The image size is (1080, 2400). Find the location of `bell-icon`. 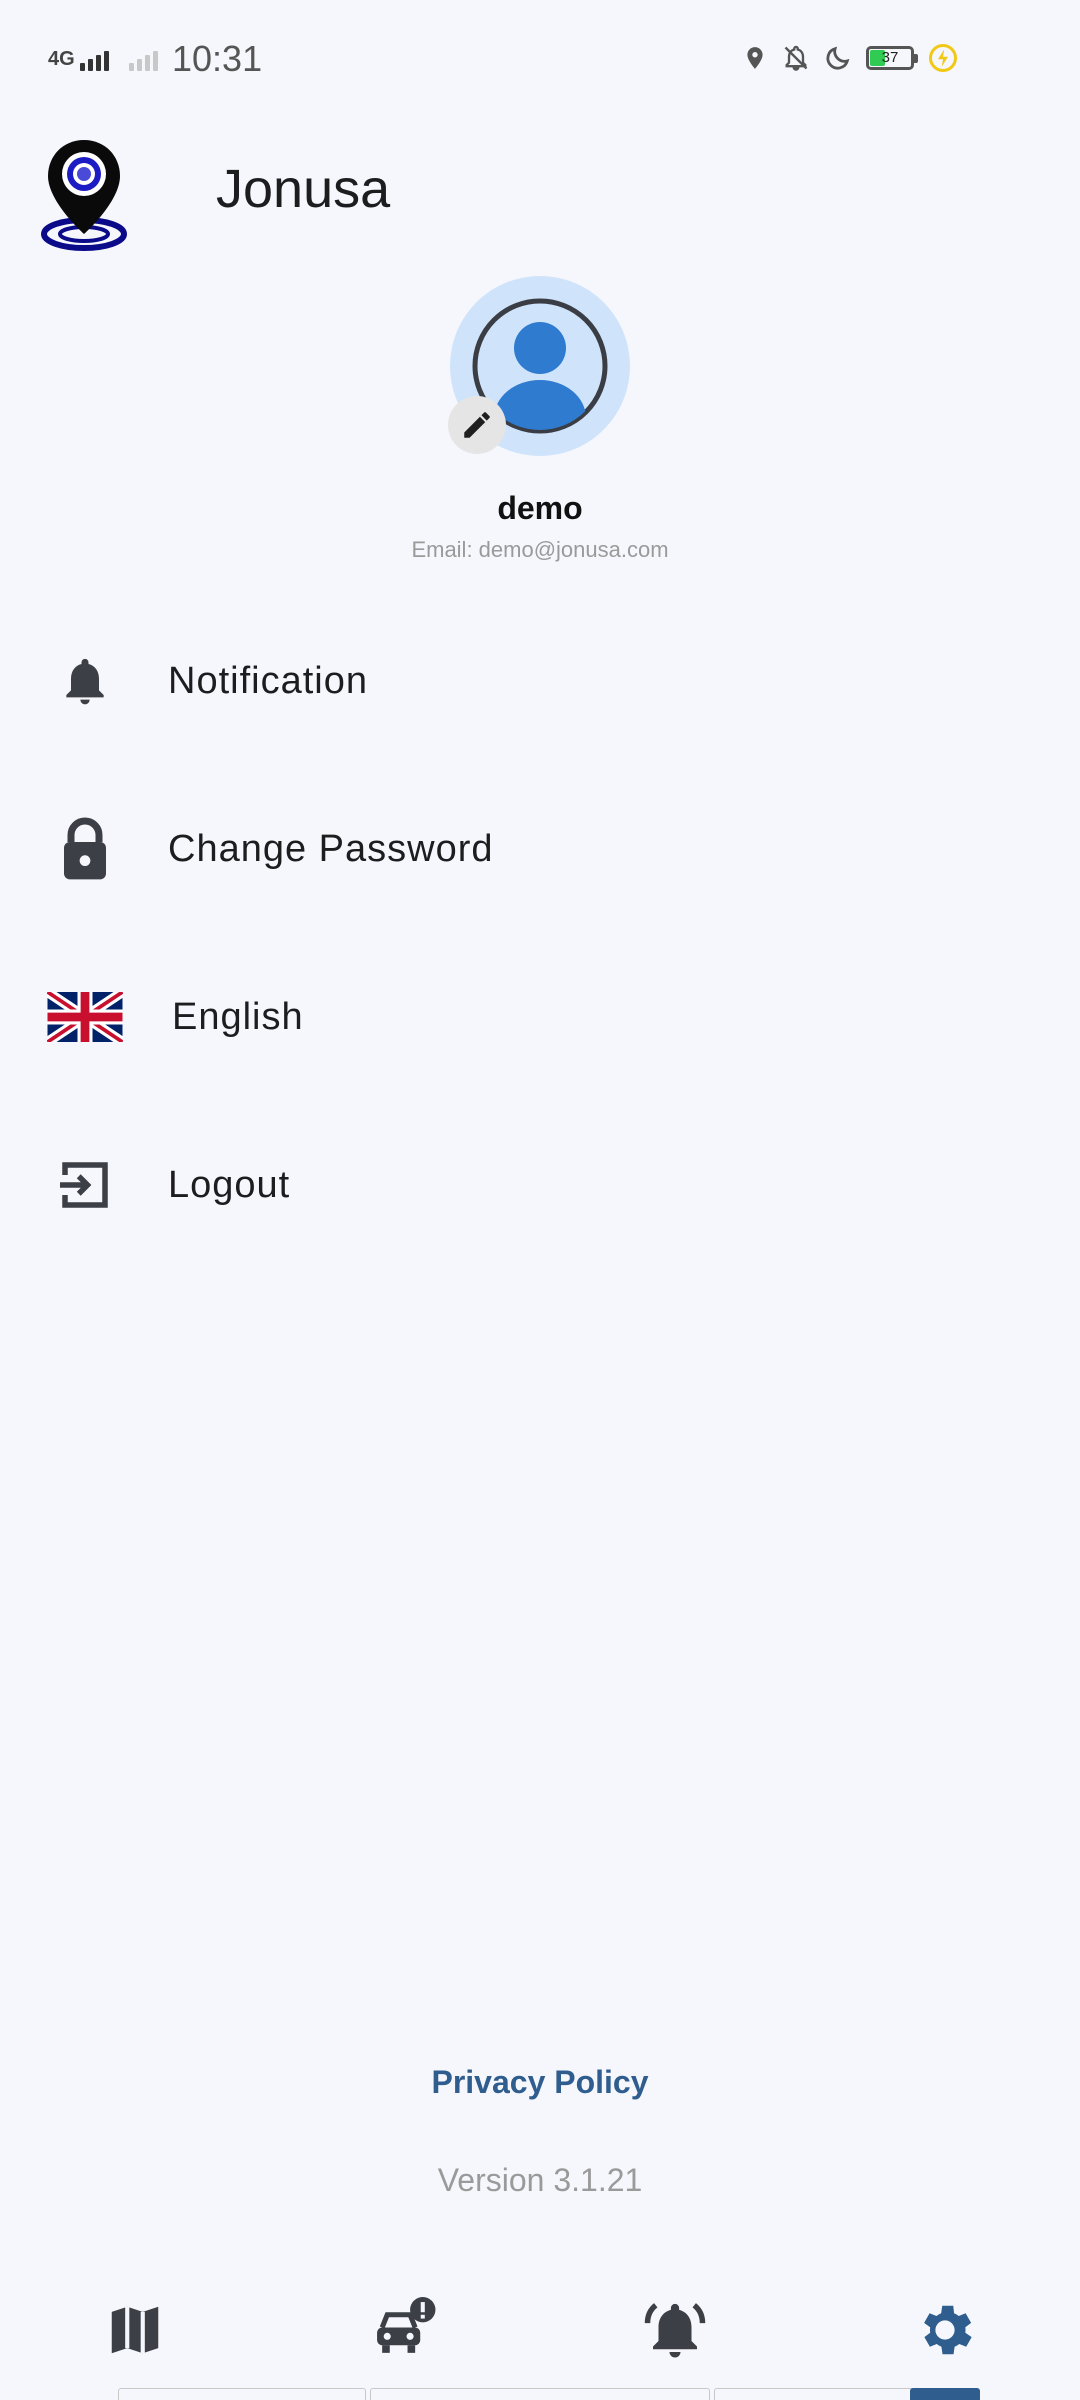

bell-icon is located at coordinates (85, 681).